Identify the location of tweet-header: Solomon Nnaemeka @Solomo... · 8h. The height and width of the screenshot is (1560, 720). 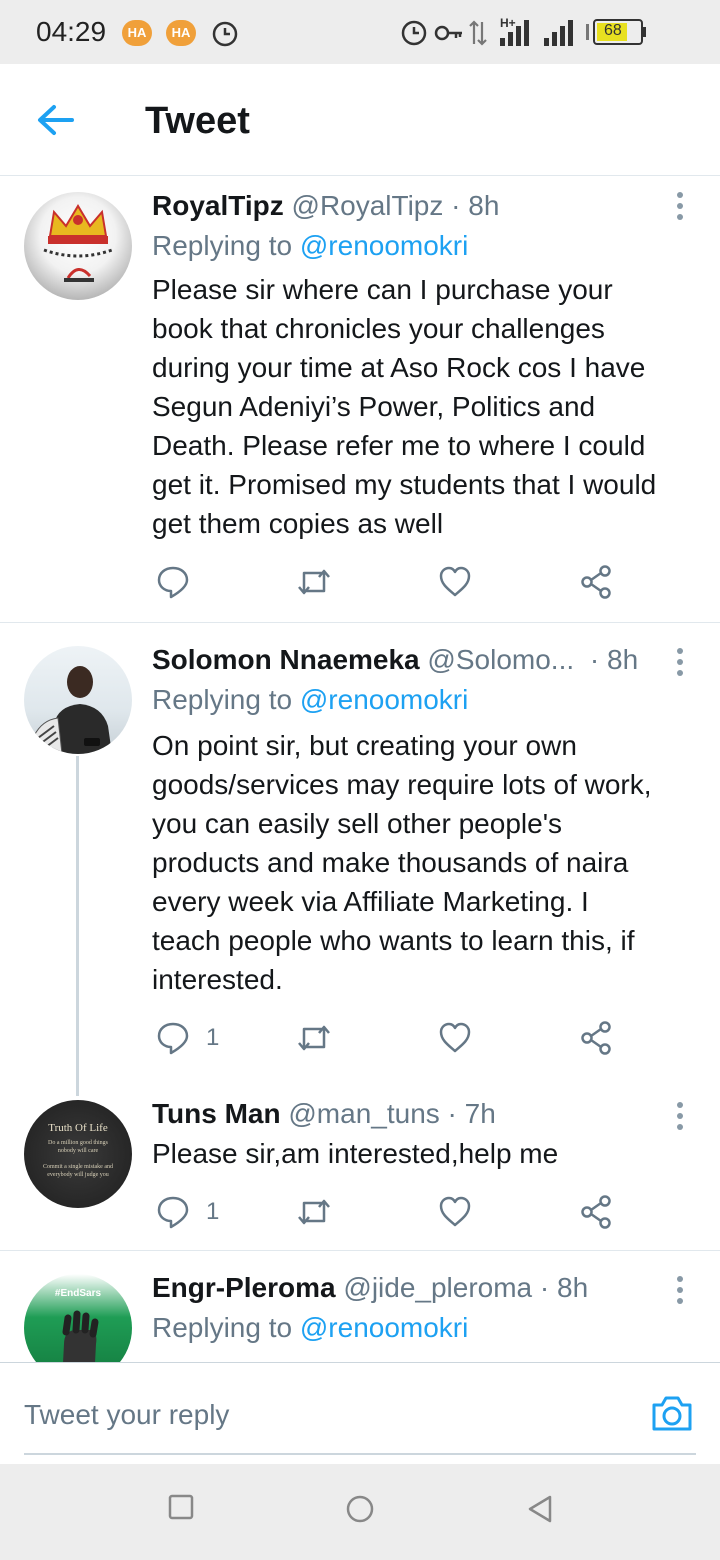
(395, 660).